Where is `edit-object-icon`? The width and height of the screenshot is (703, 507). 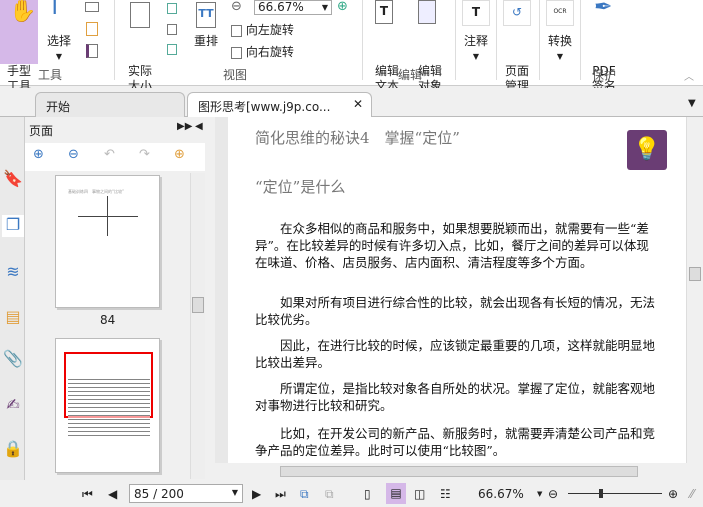 edit-object-icon is located at coordinates (427, 12).